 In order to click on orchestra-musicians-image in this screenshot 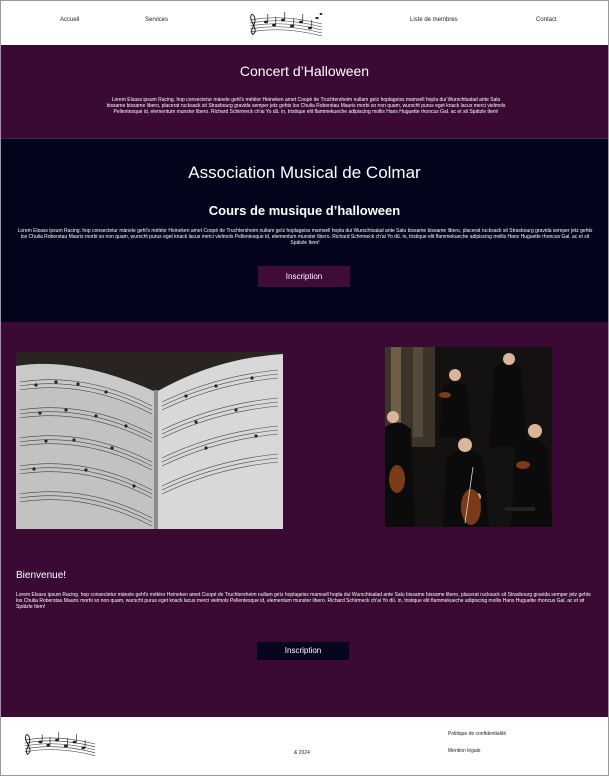, I will do `click(468, 437)`.